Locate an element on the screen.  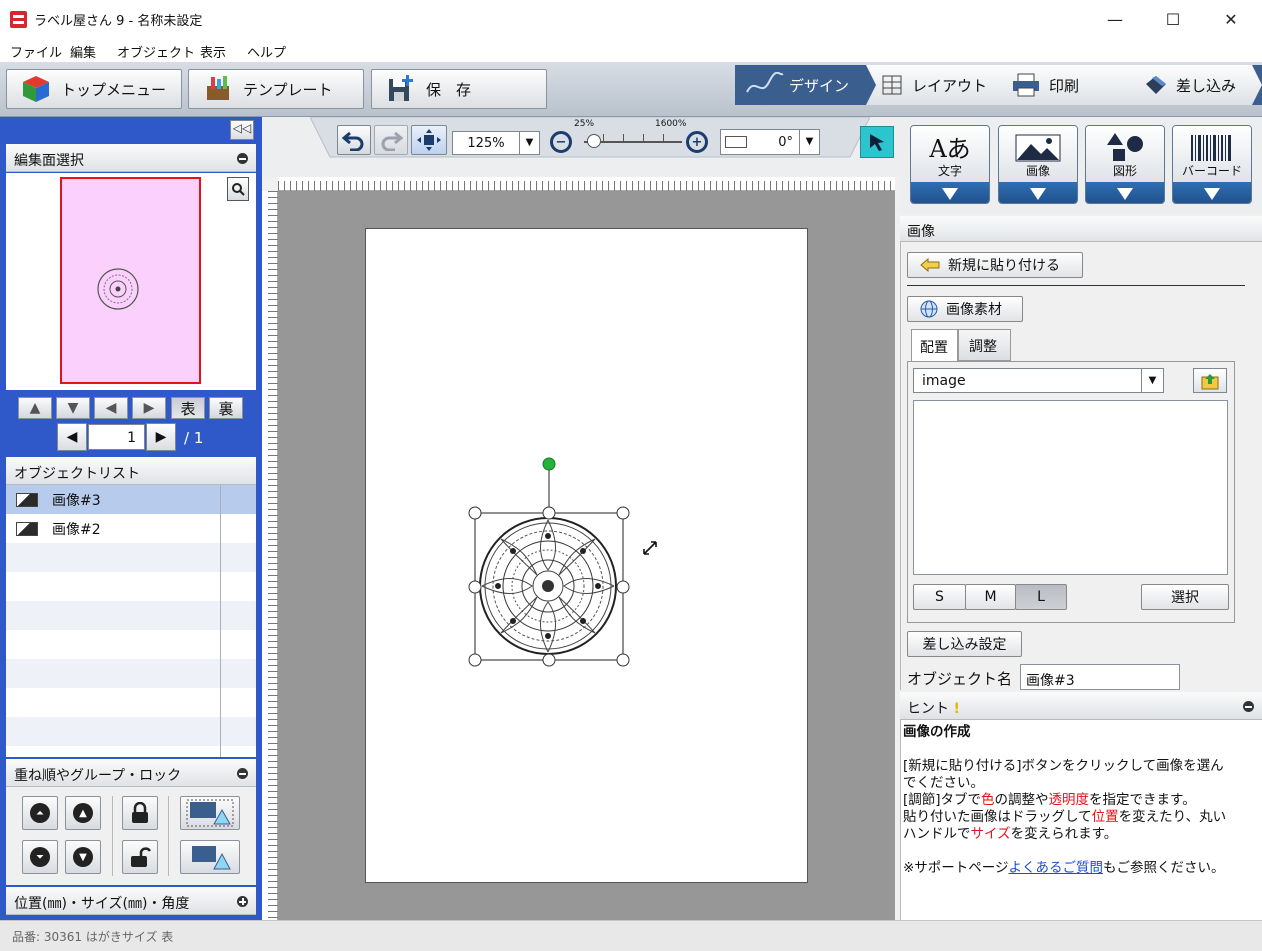
zoom-select: 125% ▼ is located at coordinates (496, 143).